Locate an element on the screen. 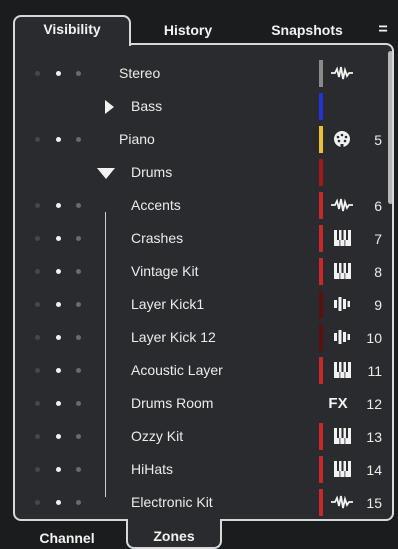 This screenshot has width=398, height=549. track-number: 10 is located at coordinates (374, 338).